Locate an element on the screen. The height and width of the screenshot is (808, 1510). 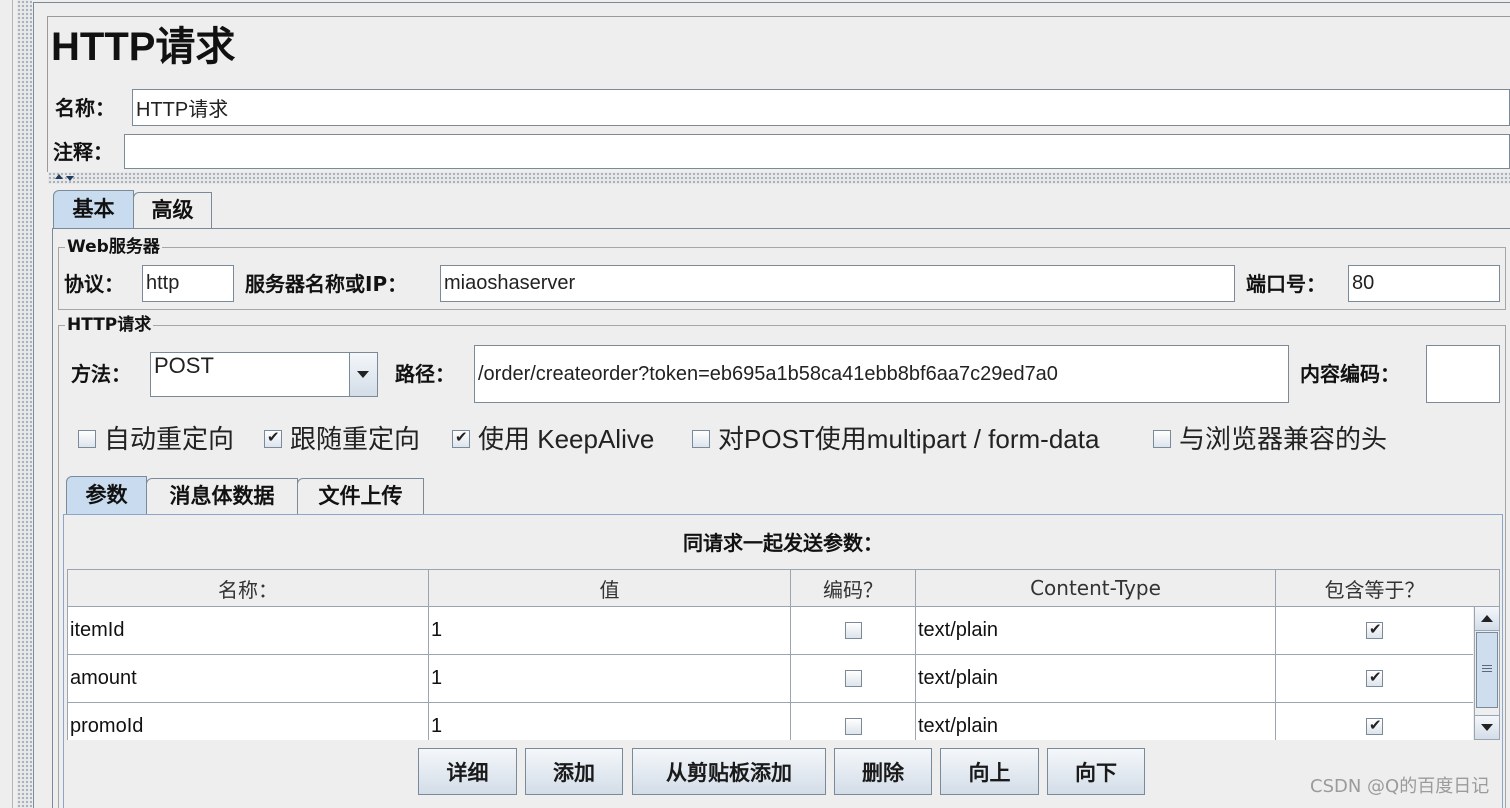
protocol-label: 协议： is located at coordinates (94, 284).